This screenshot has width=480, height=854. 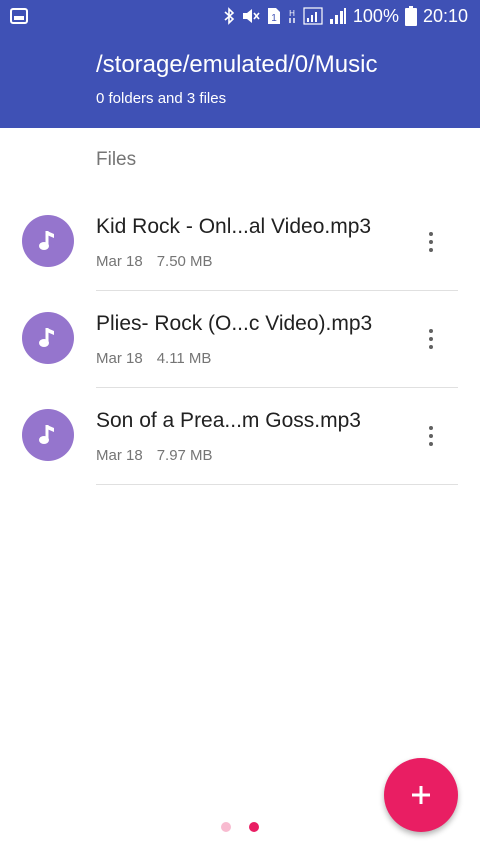 I want to click on status-bar: 1 H 100% 20:10, so click(x=240, y=16).